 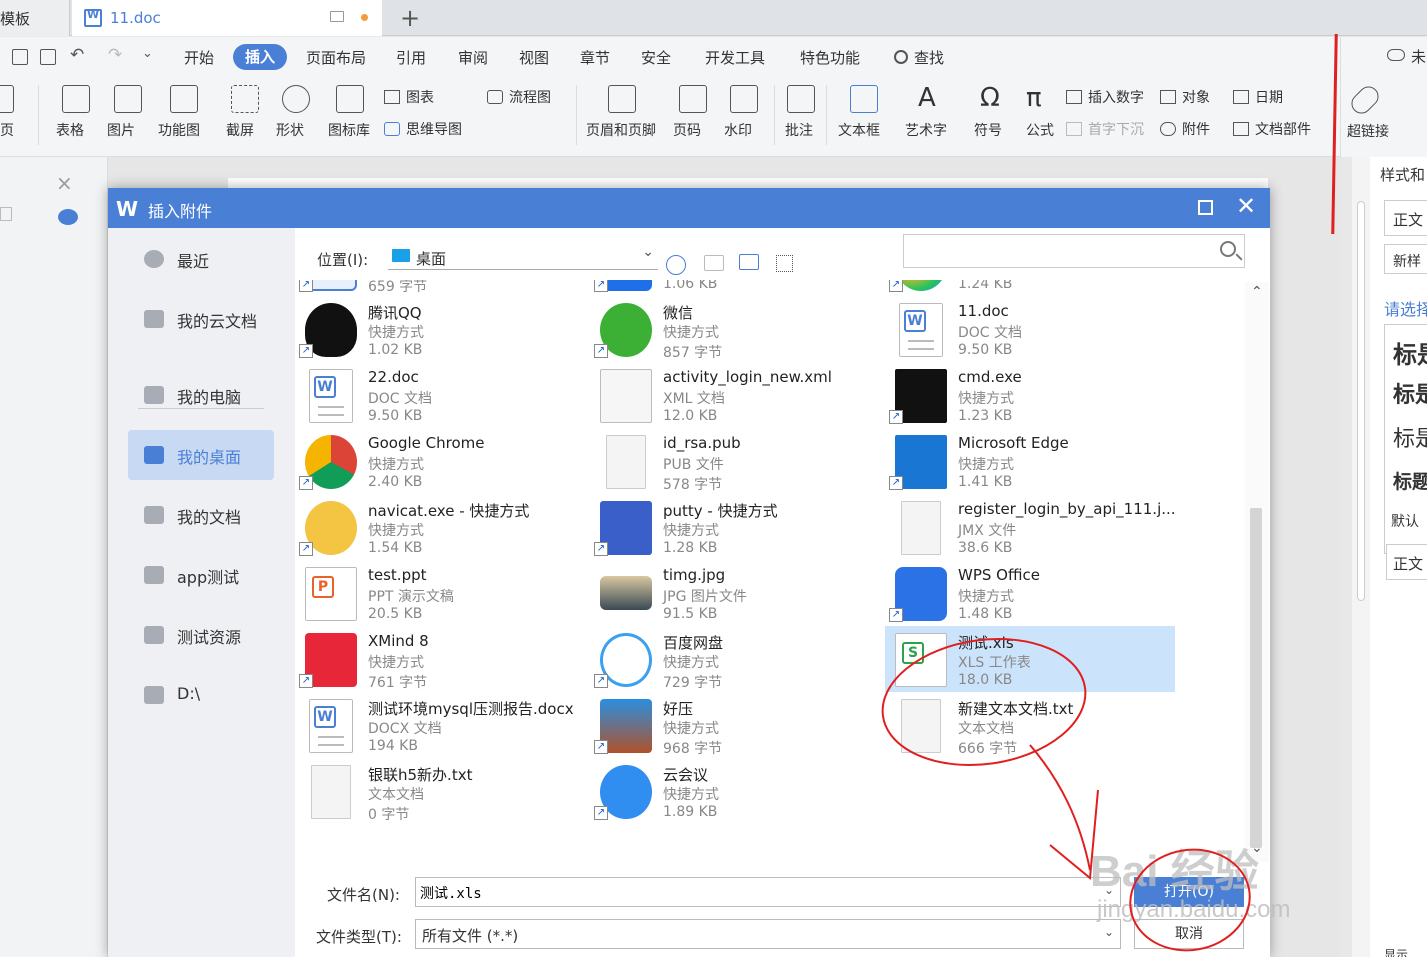 I want to click on file-item: ↗快捷方式1.06 KB, so click(x=735, y=288).